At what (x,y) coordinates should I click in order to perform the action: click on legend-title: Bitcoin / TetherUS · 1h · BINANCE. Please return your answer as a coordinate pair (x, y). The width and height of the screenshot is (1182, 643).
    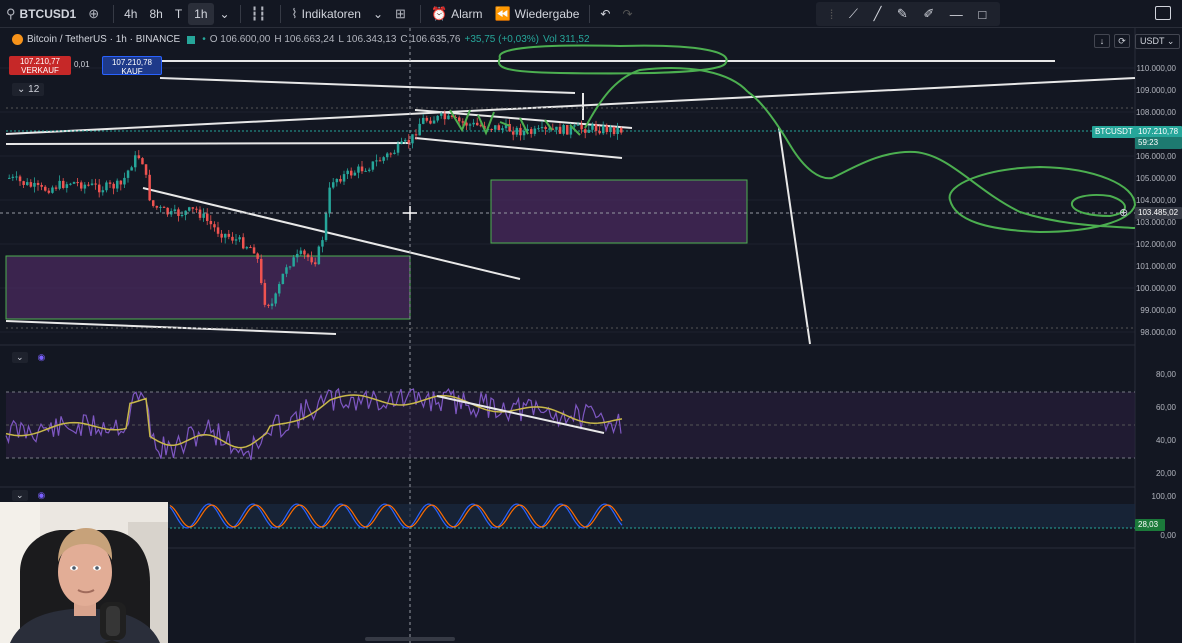
    Looking at the image, I should click on (103, 39).